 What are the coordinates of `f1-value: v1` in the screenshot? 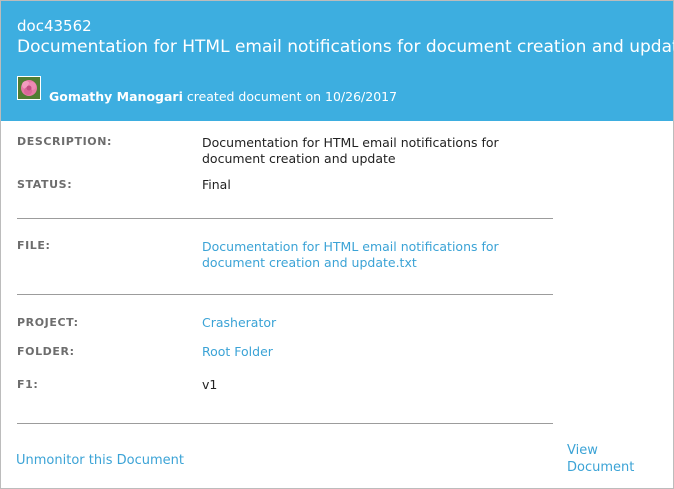 It's located at (210, 384).